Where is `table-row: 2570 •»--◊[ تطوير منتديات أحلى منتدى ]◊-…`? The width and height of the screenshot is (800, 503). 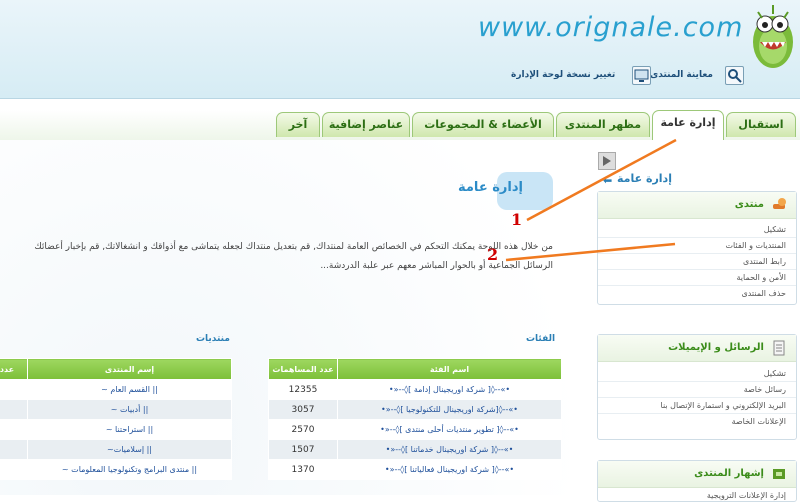
table-row: 2570 •»--◊[ تطوير منتديات أحلى منتدى ]◊-… is located at coordinates (415, 429).